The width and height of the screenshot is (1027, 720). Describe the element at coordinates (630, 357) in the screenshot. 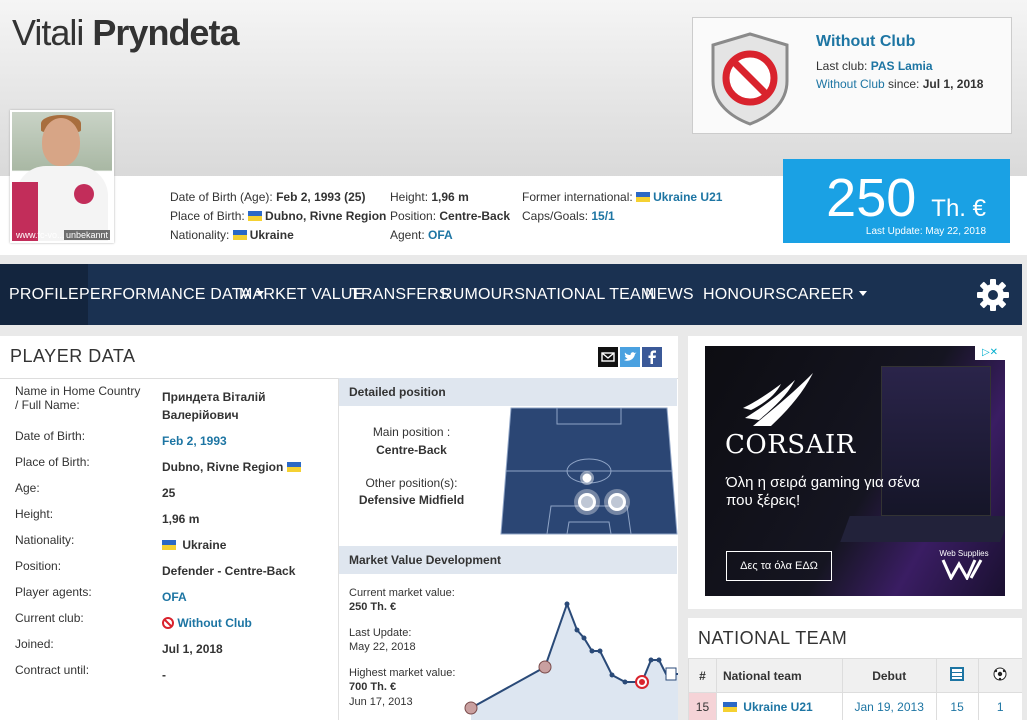

I see `twitter-share-icon` at that location.